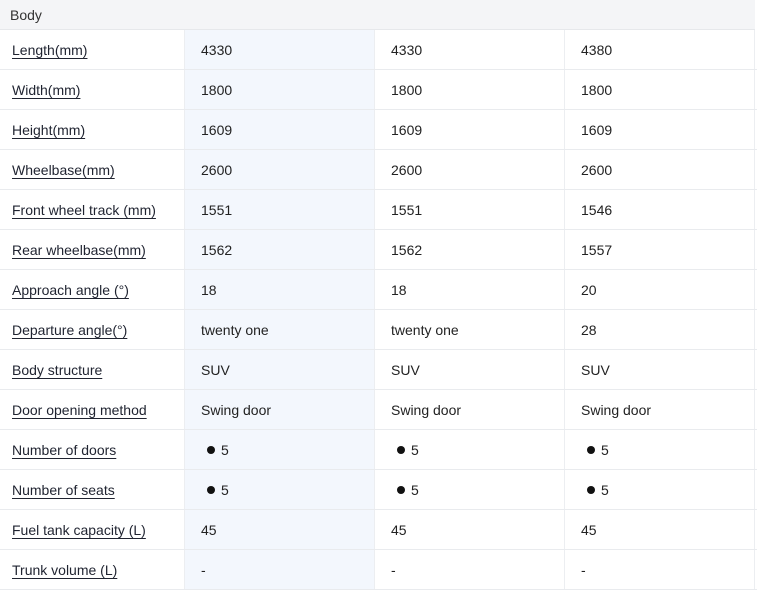 This screenshot has width=757, height=590. I want to click on spec-label-link: Number of seats, so click(63, 490).